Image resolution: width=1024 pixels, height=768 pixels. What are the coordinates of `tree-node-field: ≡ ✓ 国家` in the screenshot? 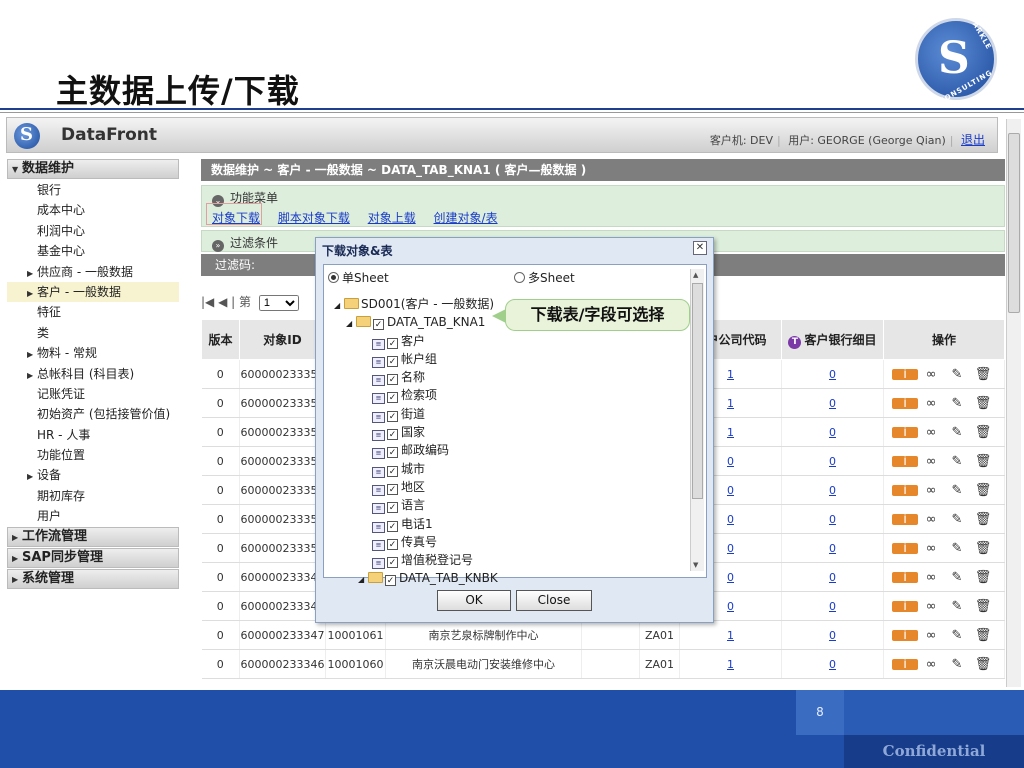 It's located at (416, 432).